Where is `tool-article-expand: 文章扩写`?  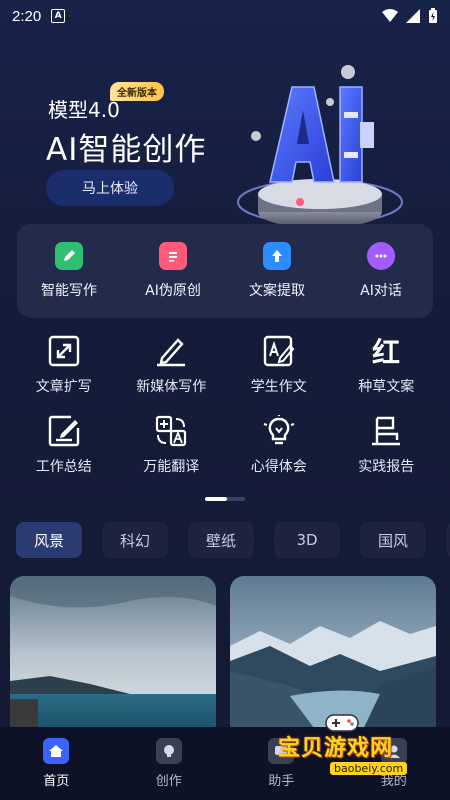 tool-article-expand: 文章扩写 is located at coordinates (64, 365).